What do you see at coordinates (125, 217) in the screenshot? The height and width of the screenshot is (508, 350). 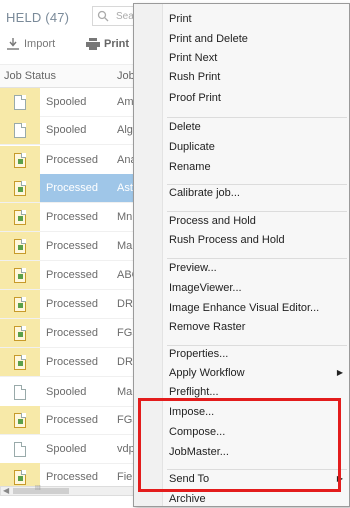 I see `job-name: Mnl` at bounding box center [125, 217].